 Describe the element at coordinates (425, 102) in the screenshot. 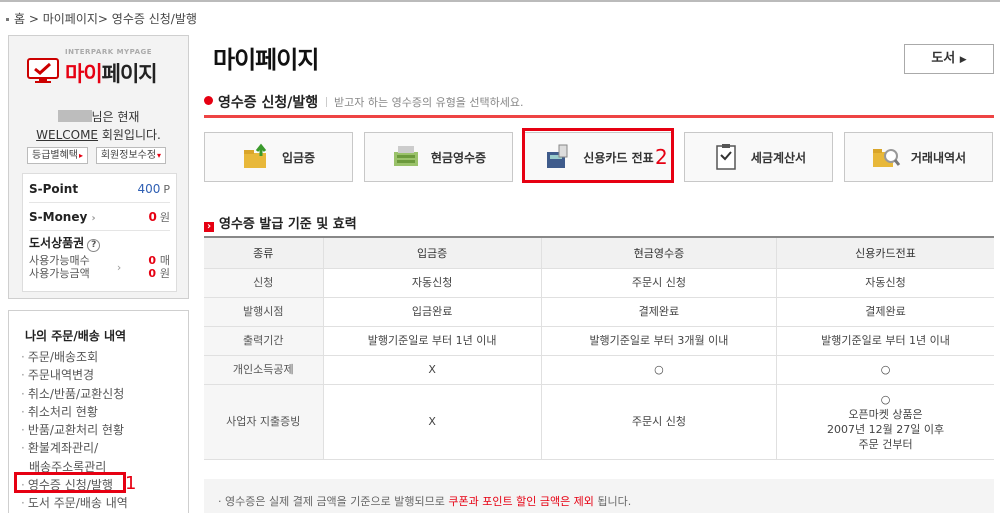

I see `section-description: 받고자 하는 영수증의 유형을 선택하세요.` at that location.